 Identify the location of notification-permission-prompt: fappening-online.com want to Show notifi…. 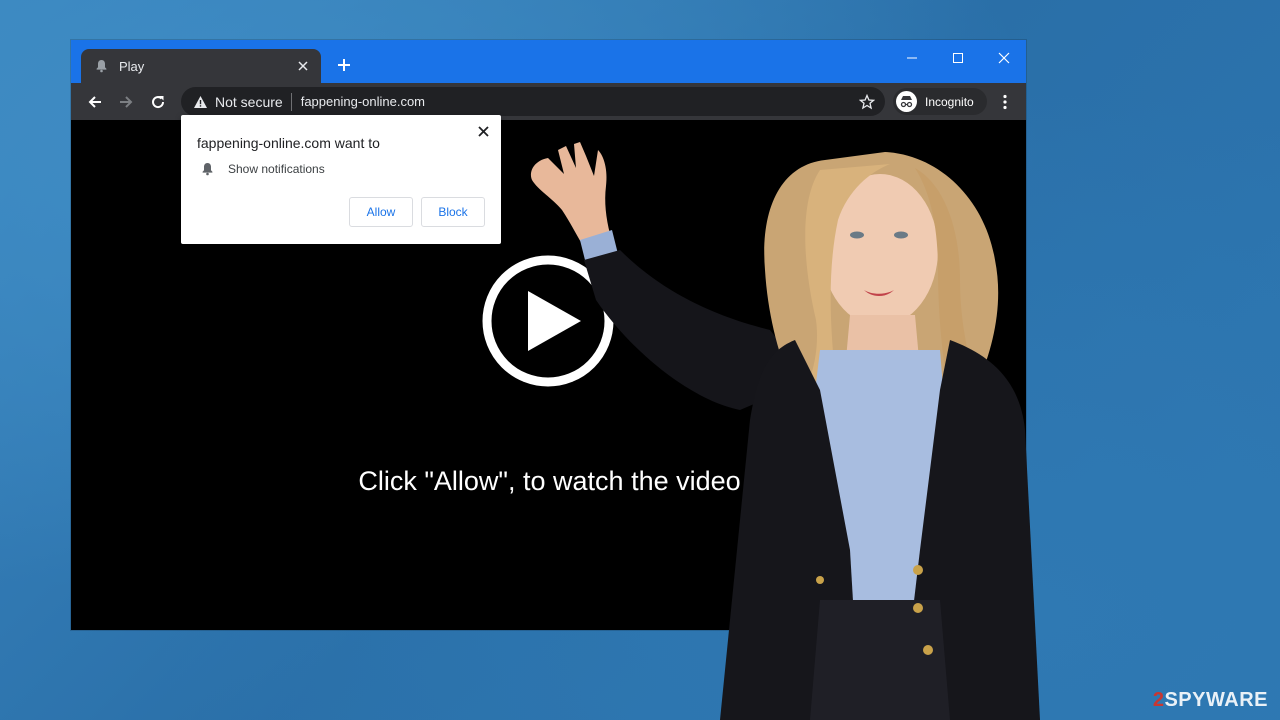
(341, 179).